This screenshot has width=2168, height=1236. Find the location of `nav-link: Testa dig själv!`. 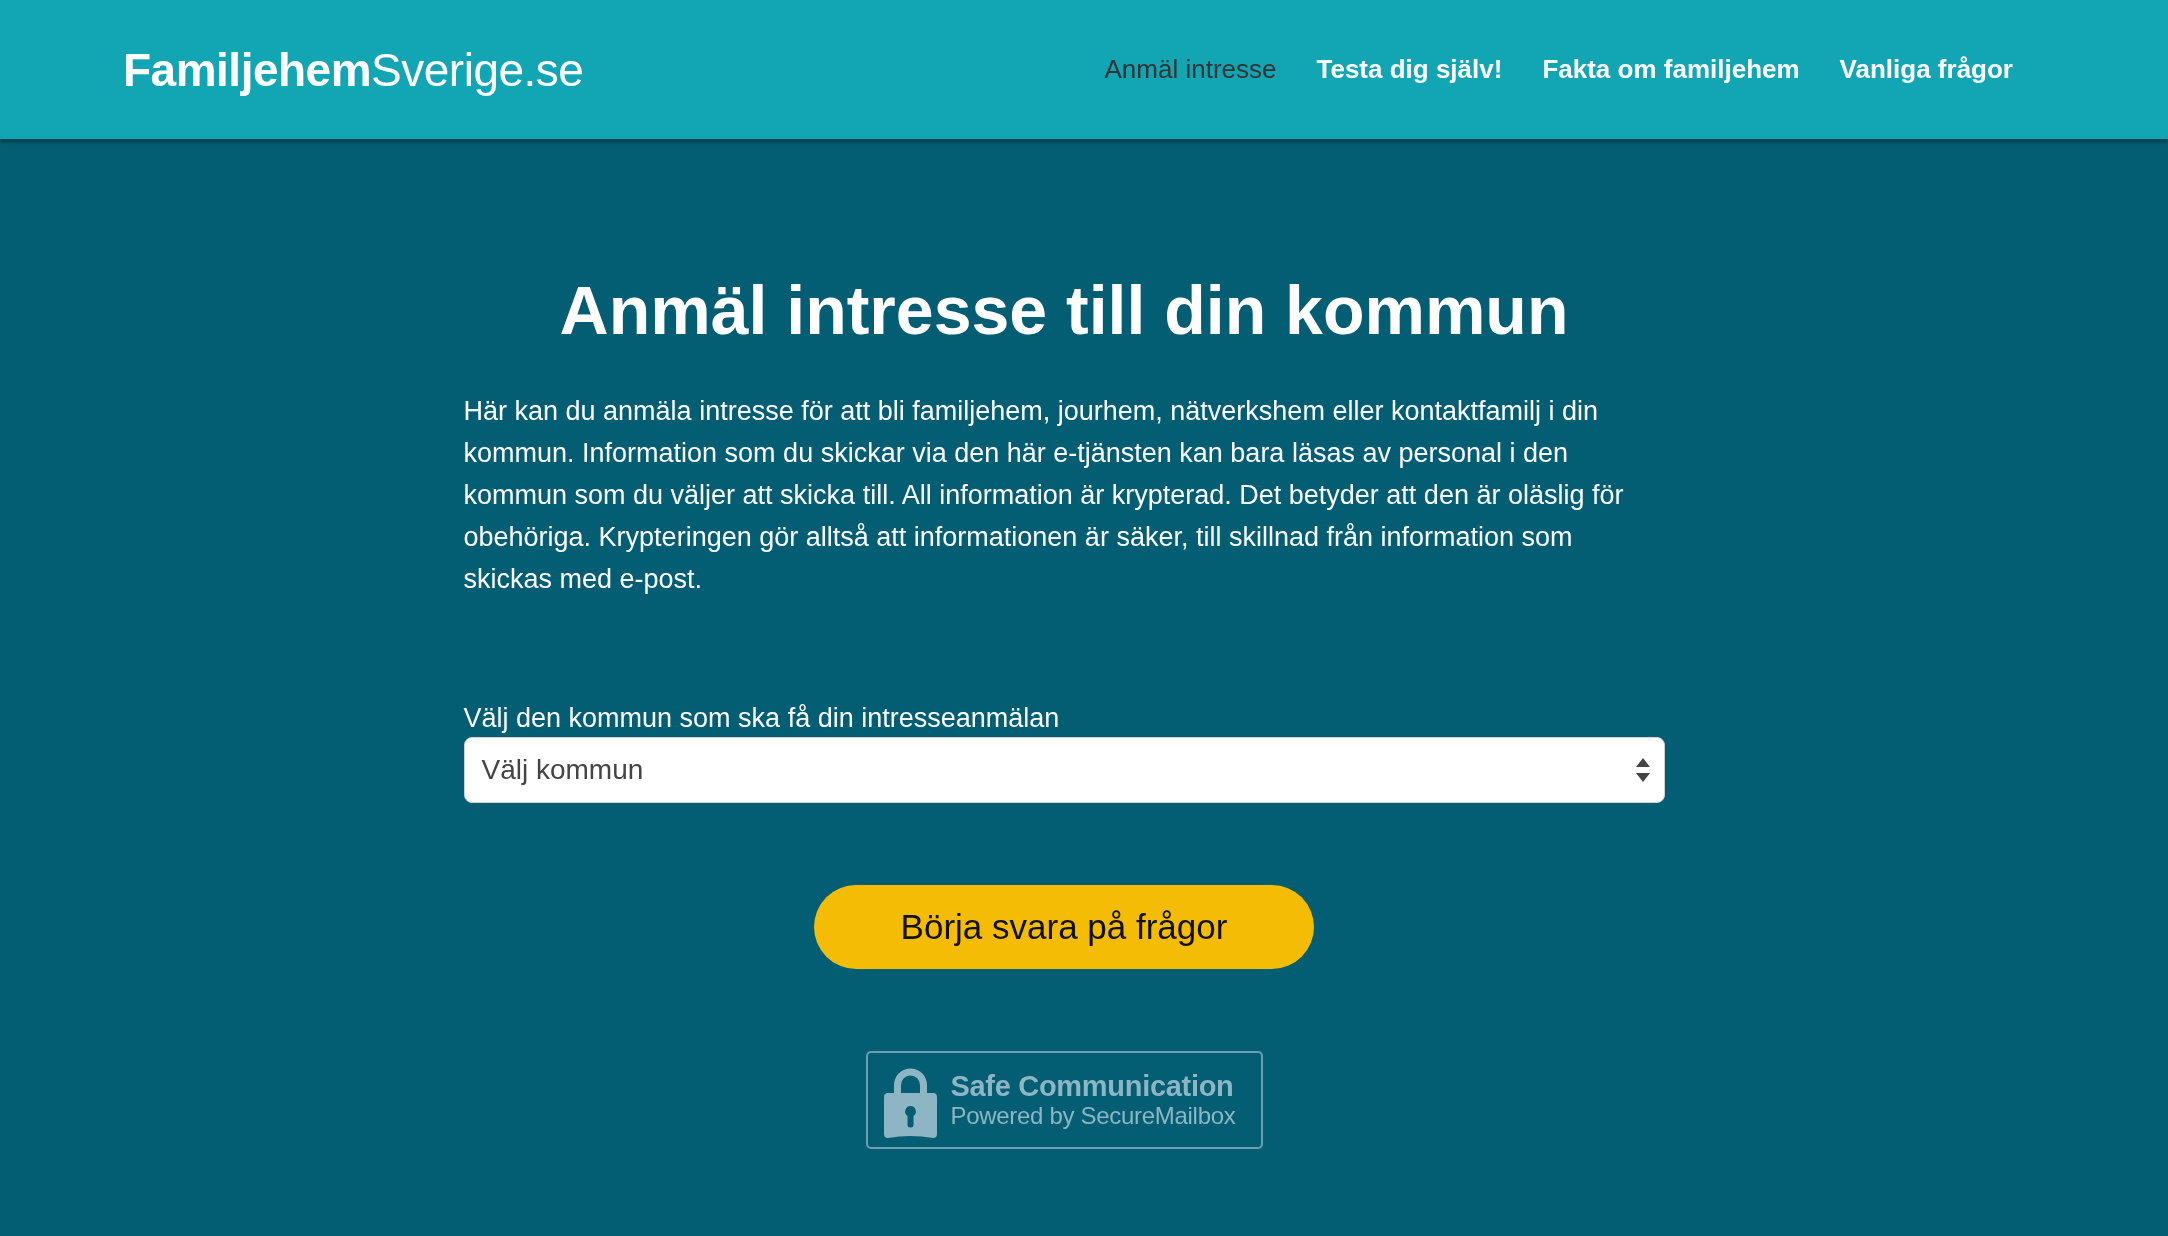

nav-link: Testa dig själv! is located at coordinates (1409, 69).